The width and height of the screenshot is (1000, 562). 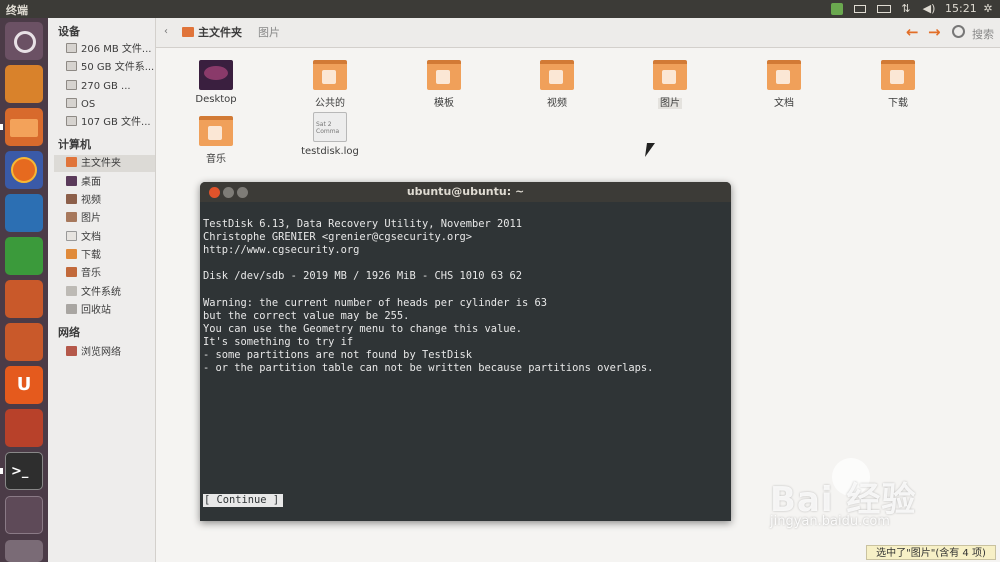 I want to click on devices-header: 设备, so click(x=69, y=31).